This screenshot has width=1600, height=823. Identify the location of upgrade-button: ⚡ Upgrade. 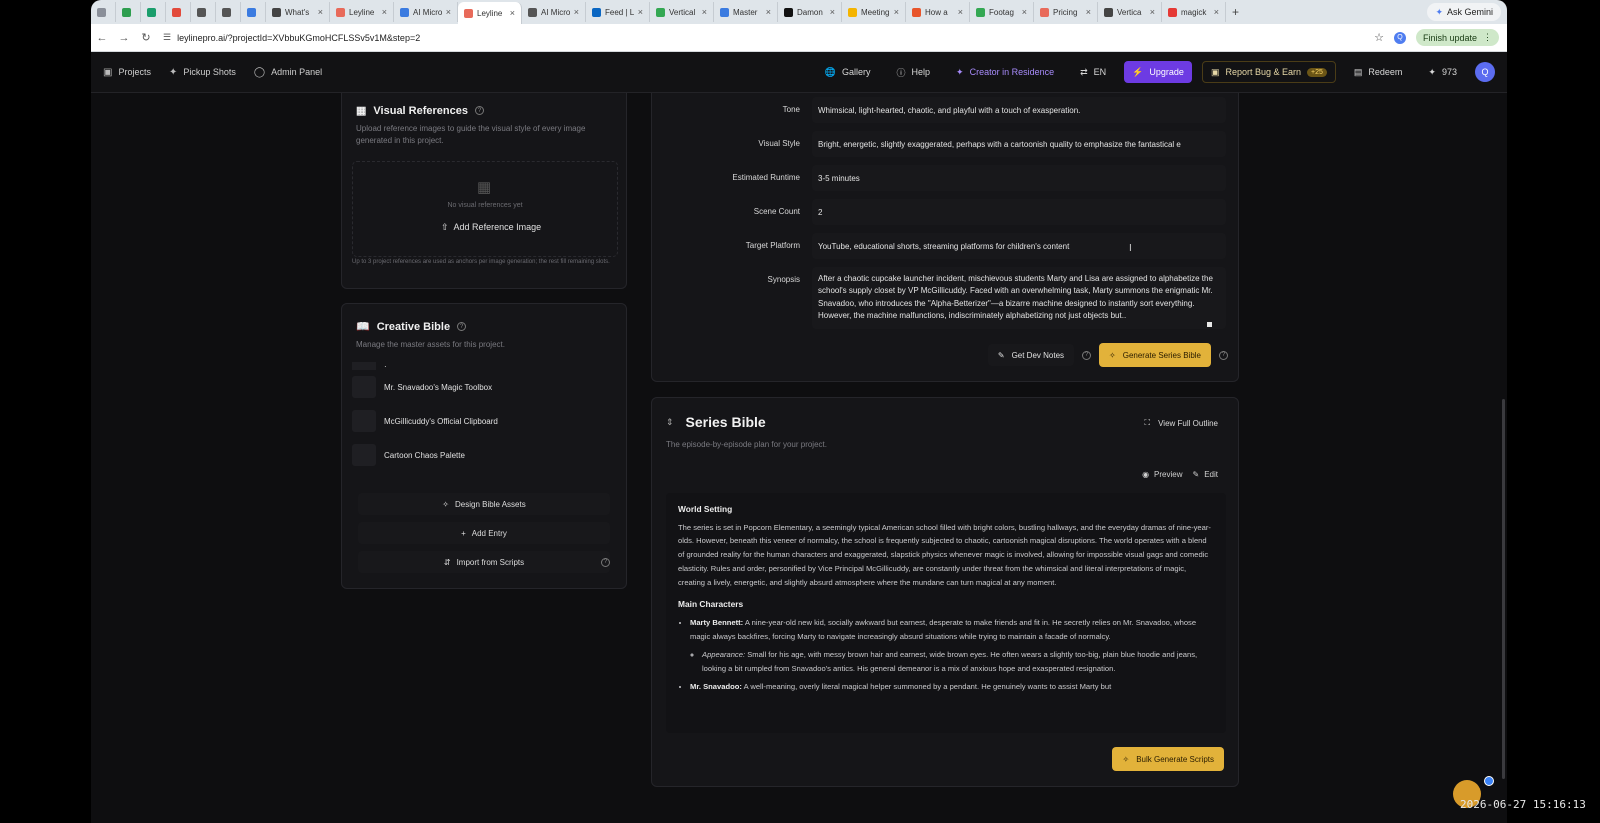
(1158, 72).